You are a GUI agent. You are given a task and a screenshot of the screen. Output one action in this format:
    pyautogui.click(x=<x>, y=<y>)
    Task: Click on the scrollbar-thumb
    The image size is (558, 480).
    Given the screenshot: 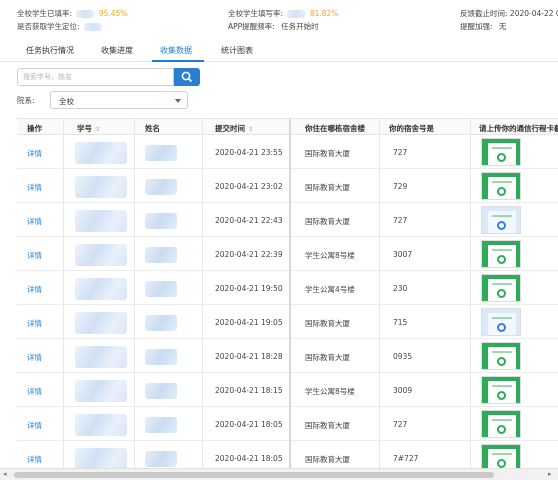 What is the action you would take?
    pyautogui.click(x=254, y=475)
    